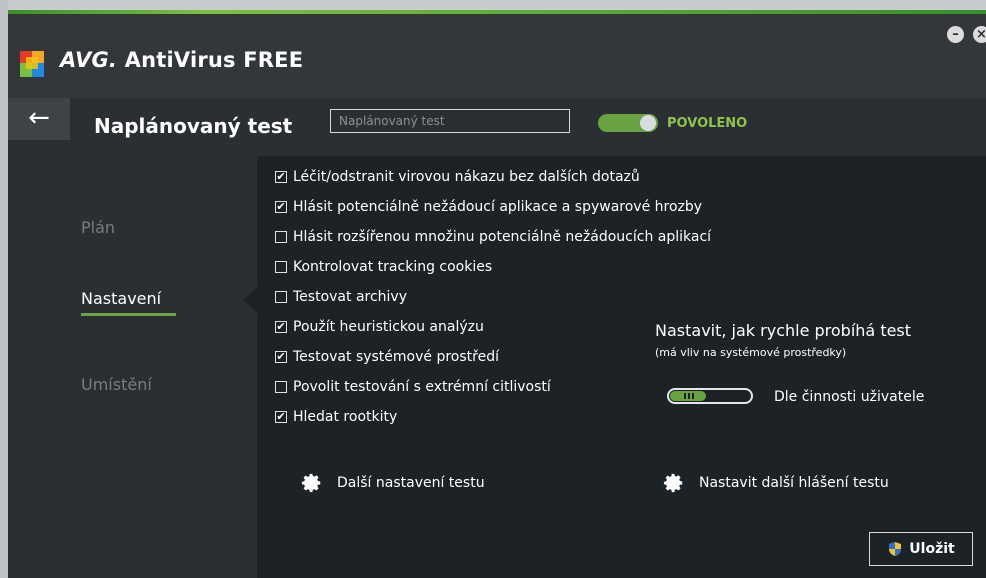 This screenshot has width=986, height=578. Describe the element at coordinates (4, 289) in the screenshot. I see `desktop-frame` at that location.